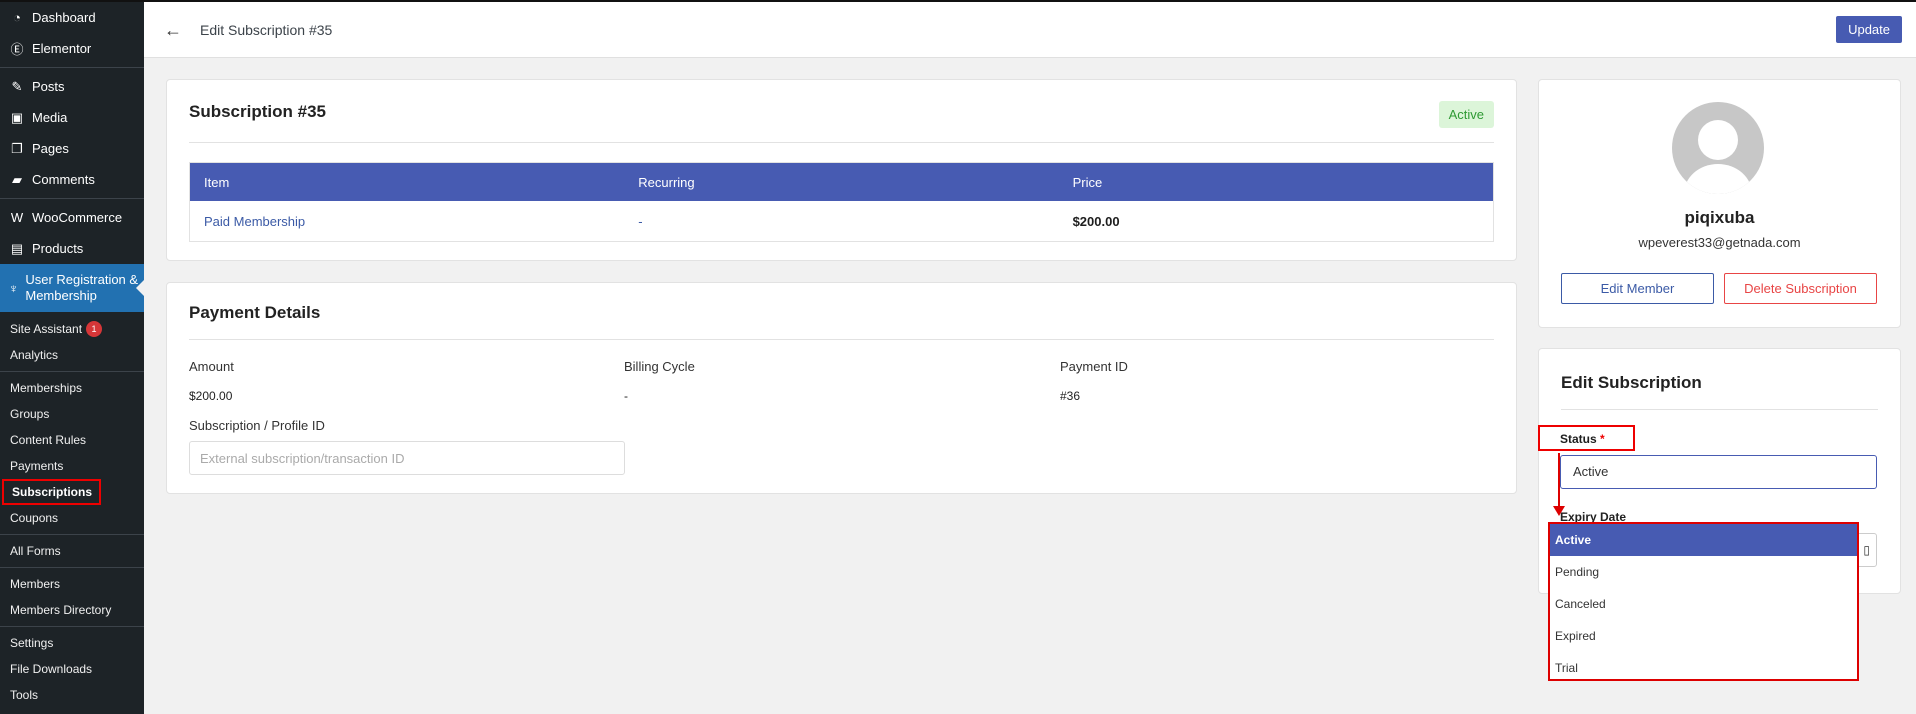  Describe the element at coordinates (72, 551) in the screenshot. I see `sidebar-sub-all-forms: All Forms` at that location.